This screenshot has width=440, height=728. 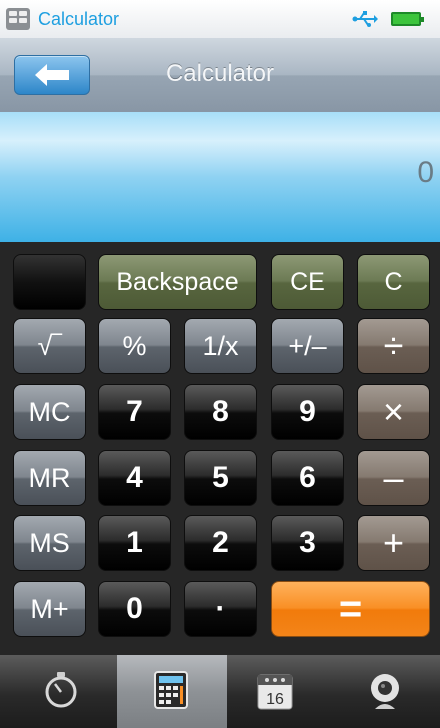 What do you see at coordinates (220, 609) in the screenshot?
I see `decimal-point-button: ·` at bounding box center [220, 609].